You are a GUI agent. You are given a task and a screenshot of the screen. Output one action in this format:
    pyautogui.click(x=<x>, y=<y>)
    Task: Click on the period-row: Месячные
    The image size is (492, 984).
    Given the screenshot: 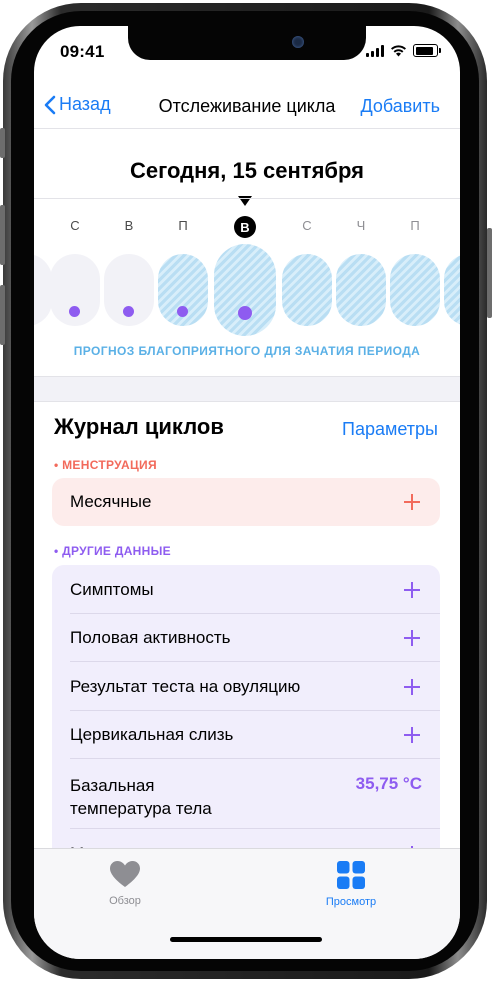 What is the action you would take?
    pyautogui.click(x=246, y=502)
    